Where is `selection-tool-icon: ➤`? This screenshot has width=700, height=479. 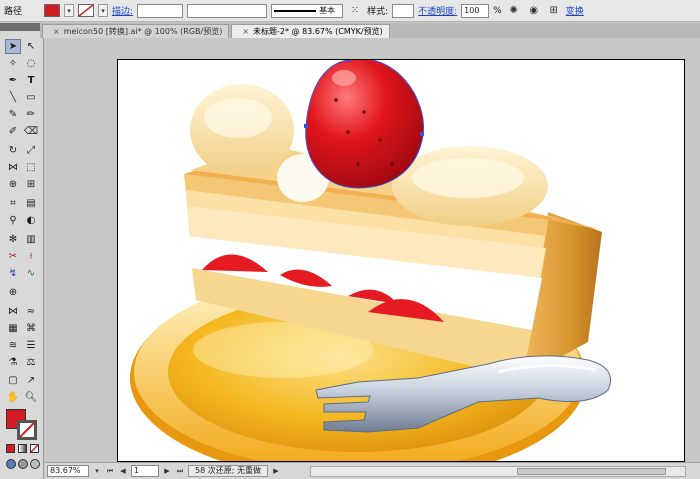
selection-tool-icon: ➤ is located at coordinates (13, 46).